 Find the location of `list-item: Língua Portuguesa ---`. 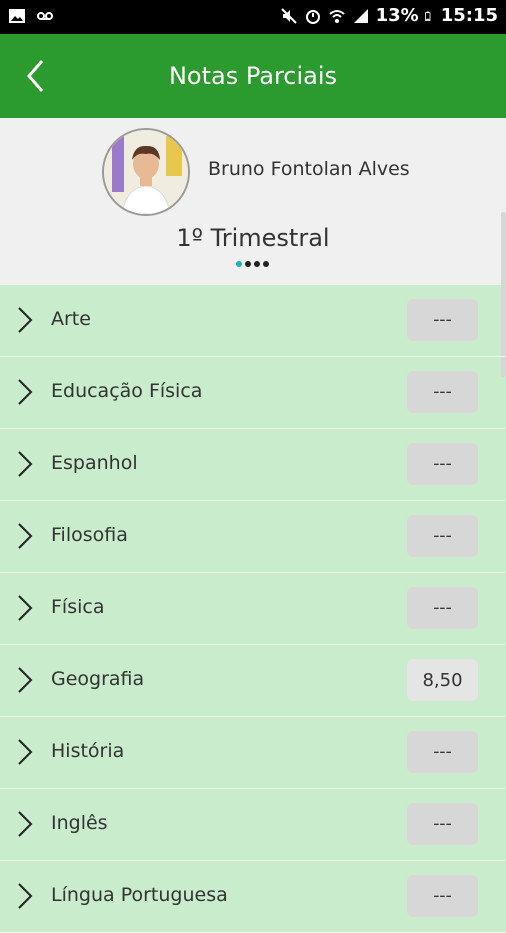

list-item: Língua Portuguesa --- is located at coordinates (253, 897).